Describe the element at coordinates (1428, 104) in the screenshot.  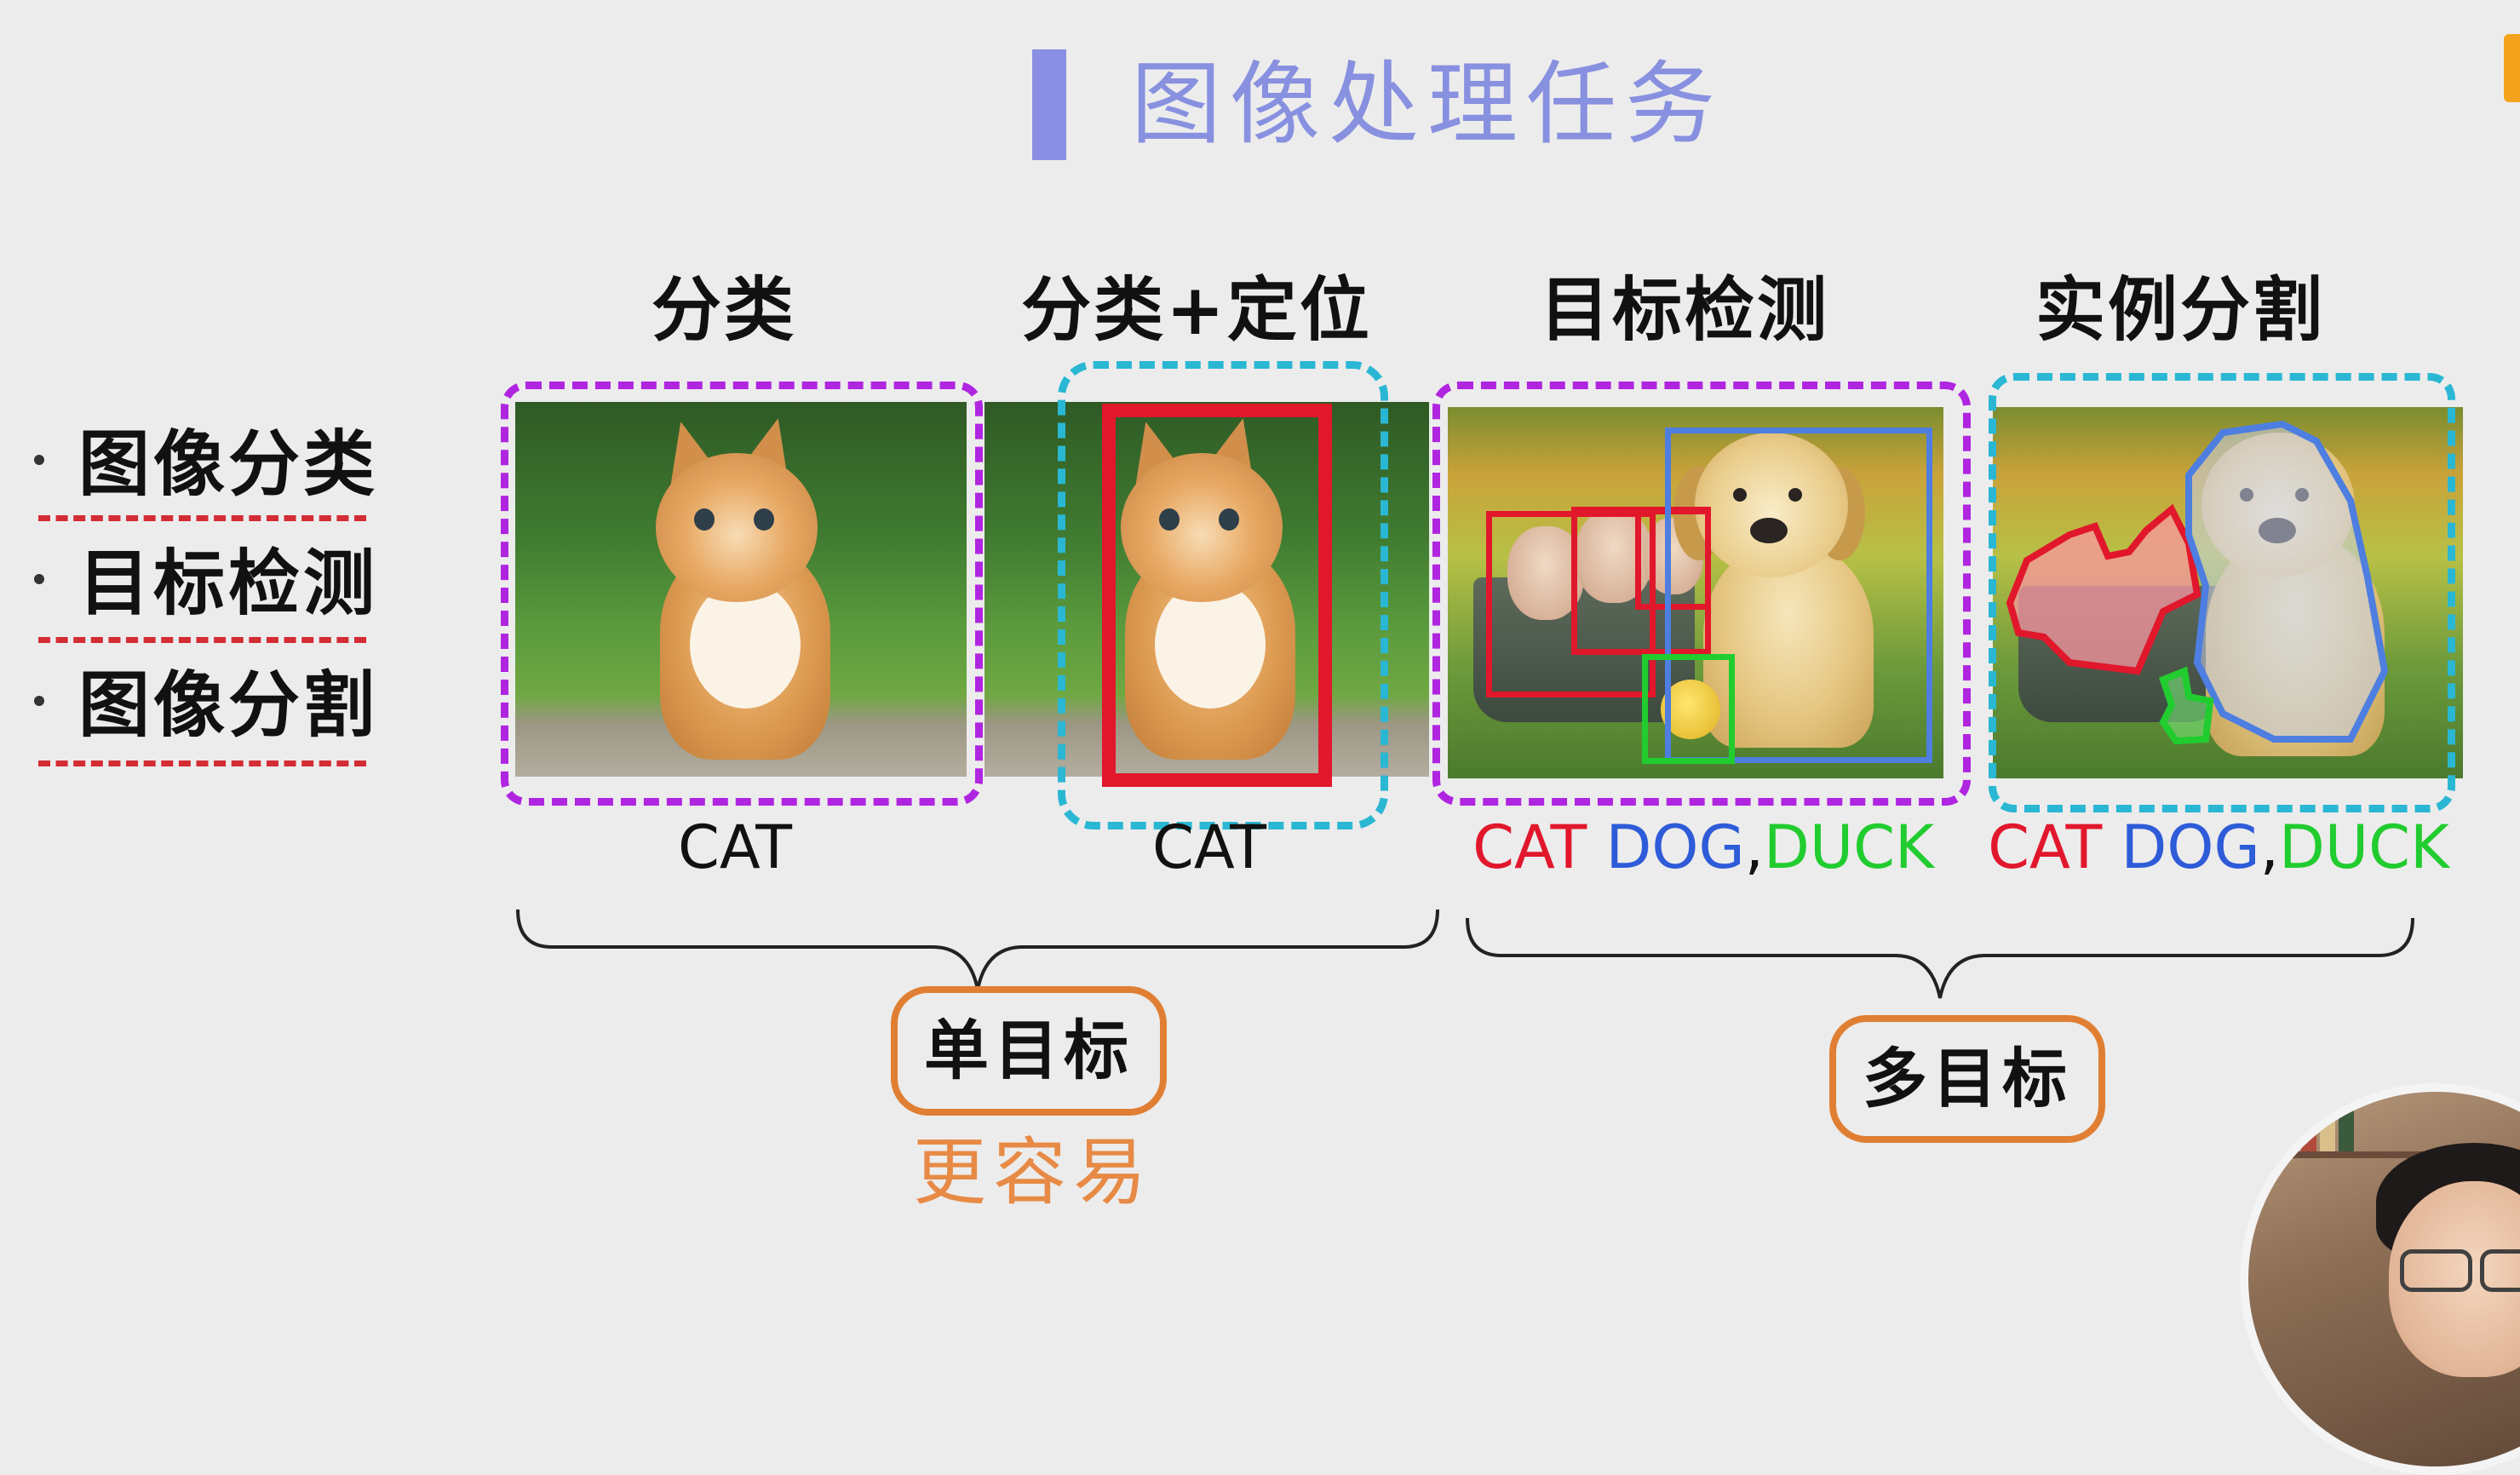
I see `page-title: 图像处理任务` at that location.